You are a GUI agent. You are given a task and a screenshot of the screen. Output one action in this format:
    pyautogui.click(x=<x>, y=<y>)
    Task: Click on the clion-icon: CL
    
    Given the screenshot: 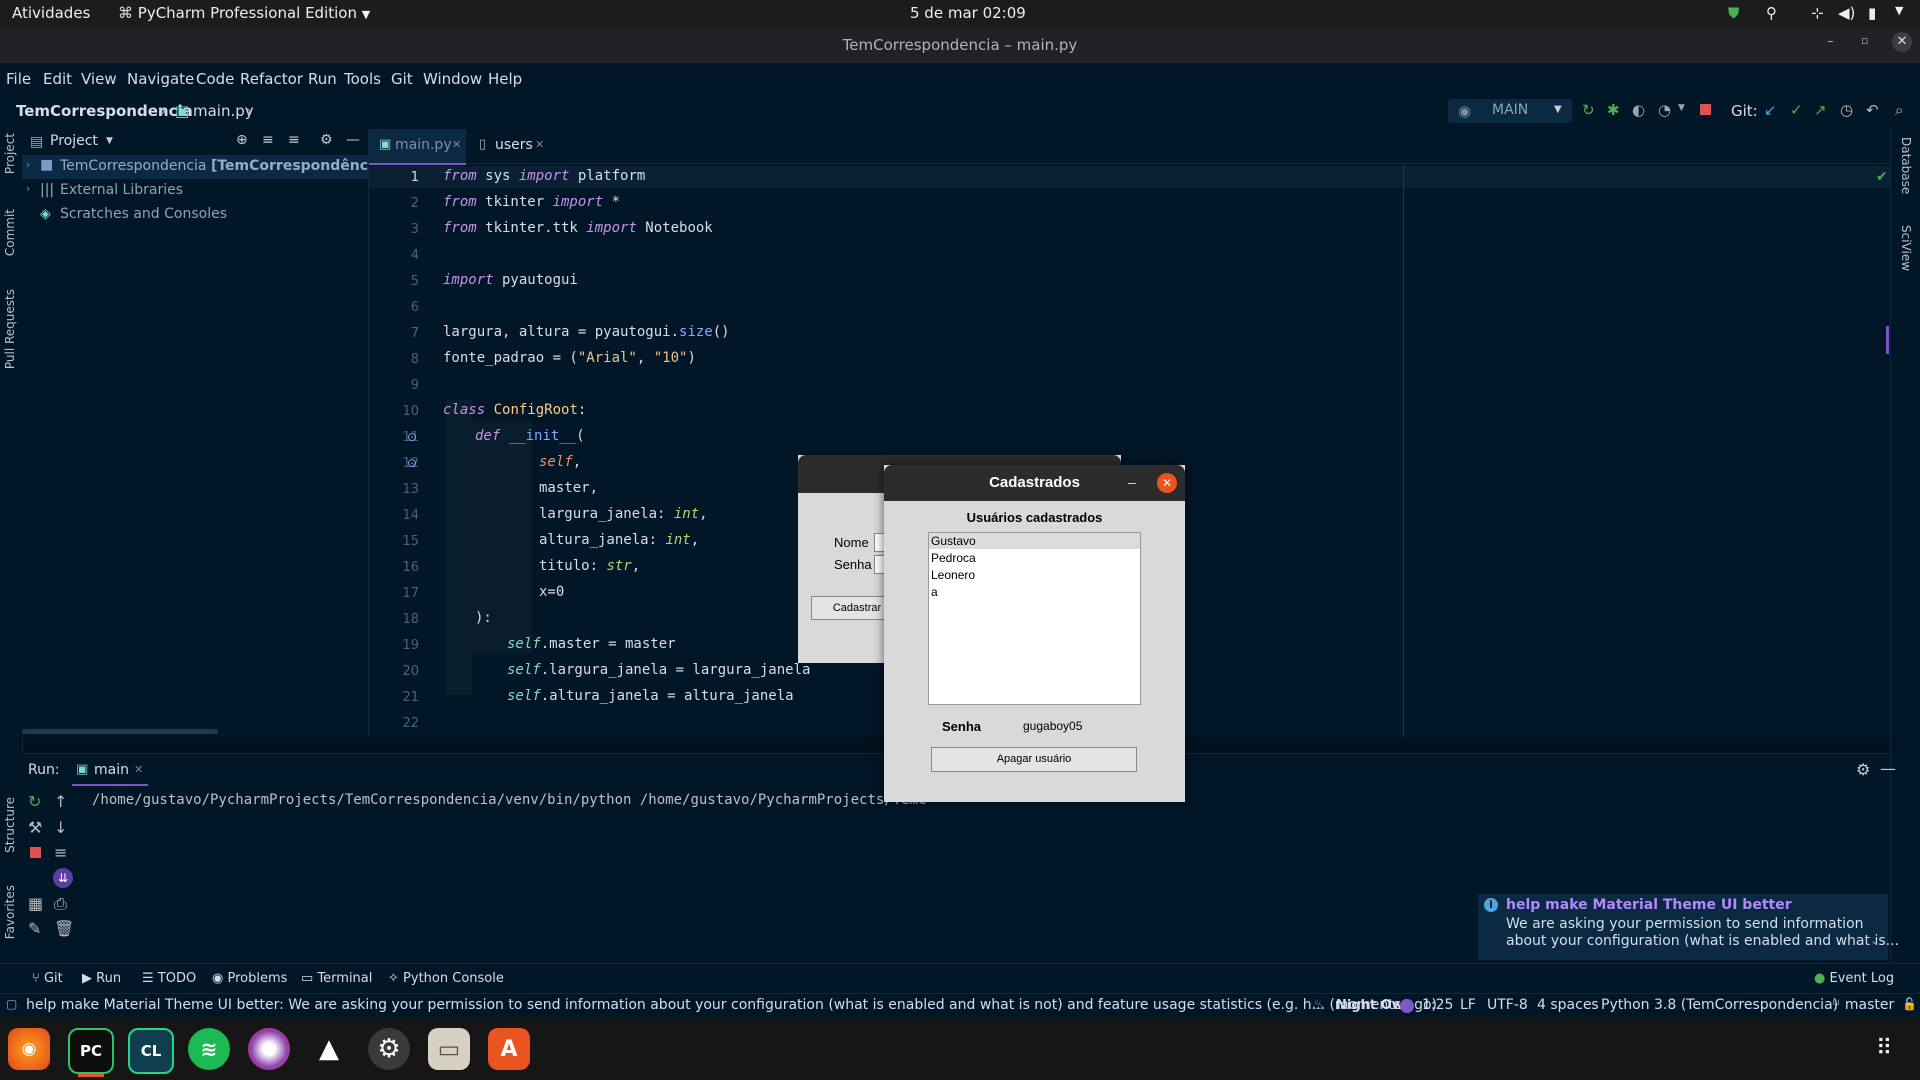 What is the action you would take?
    pyautogui.click(x=151, y=1051)
    